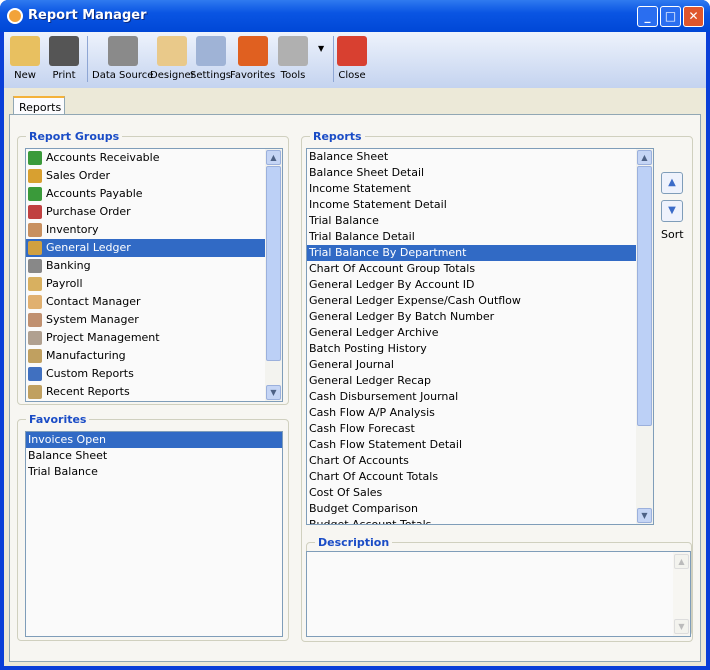 The width and height of the screenshot is (710, 670). What do you see at coordinates (480, 397) in the screenshot?
I see `report-item: Cash Disbursement Journal` at bounding box center [480, 397].